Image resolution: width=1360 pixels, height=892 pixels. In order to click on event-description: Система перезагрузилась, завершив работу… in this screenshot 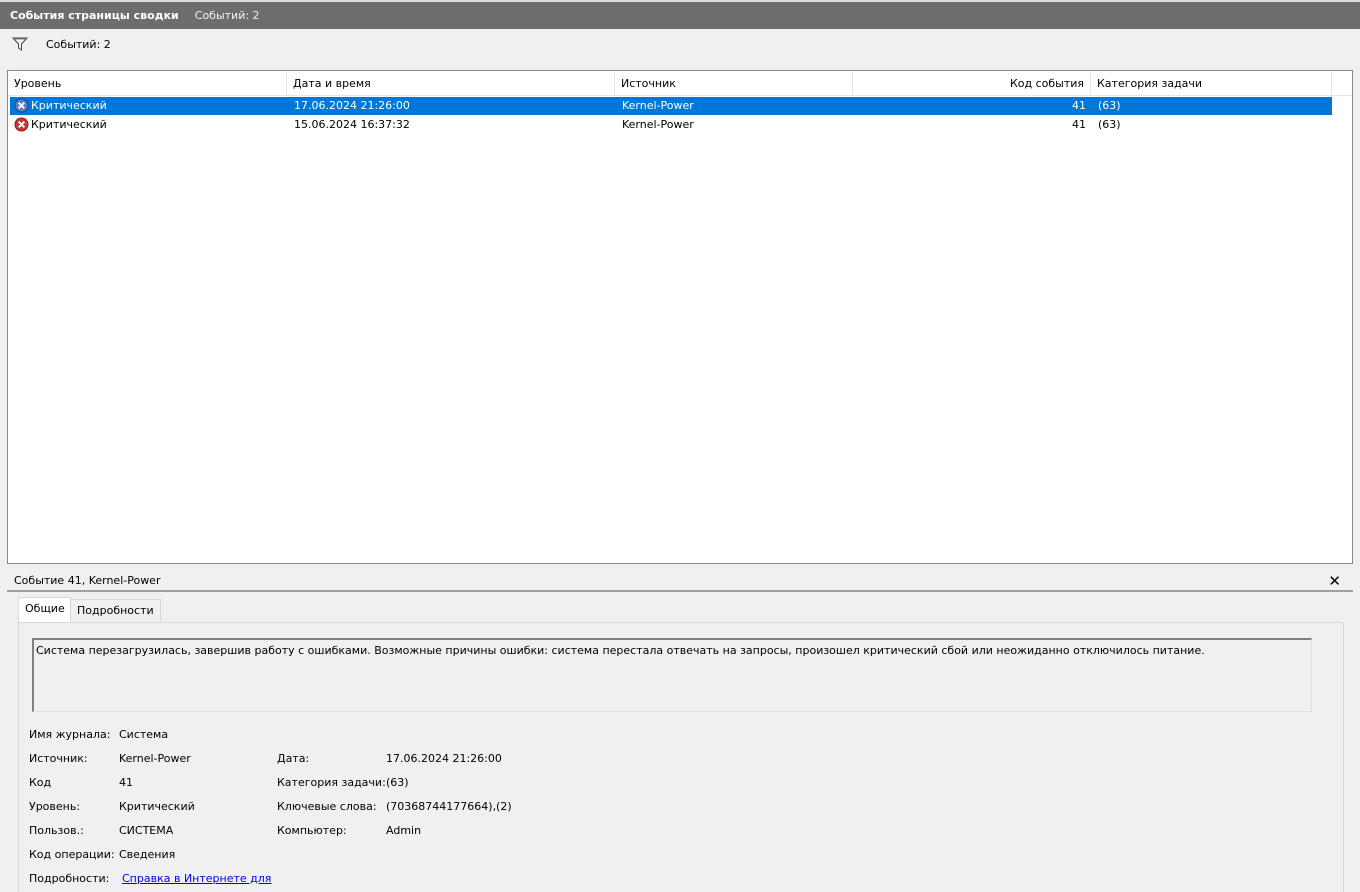, I will do `click(672, 675)`.